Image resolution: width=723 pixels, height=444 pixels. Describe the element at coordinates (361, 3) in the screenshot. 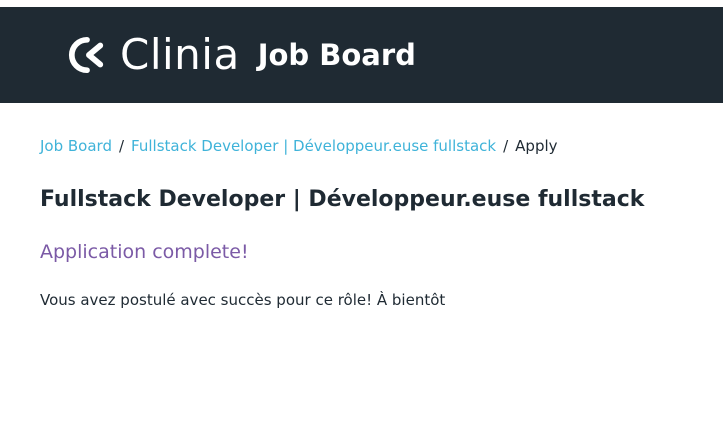

I see `top-strip` at that location.